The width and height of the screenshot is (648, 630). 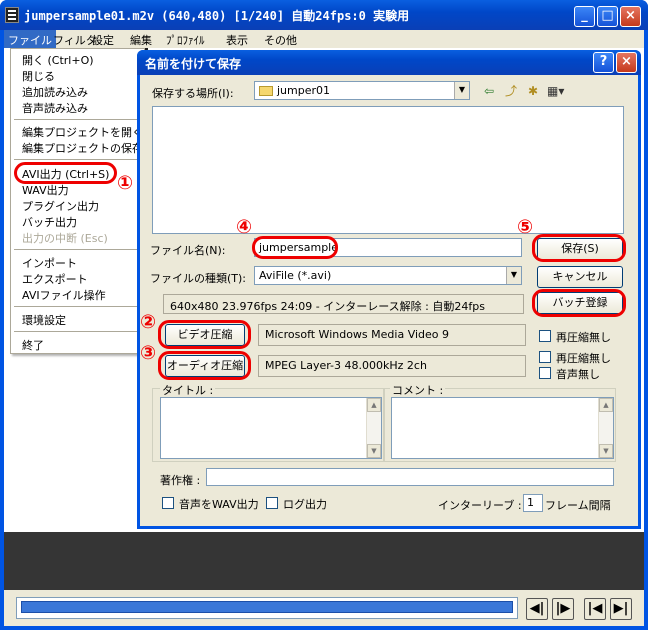 What do you see at coordinates (626, 62) in the screenshot?
I see `dialog-close-button: ×` at bounding box center [626, 62].